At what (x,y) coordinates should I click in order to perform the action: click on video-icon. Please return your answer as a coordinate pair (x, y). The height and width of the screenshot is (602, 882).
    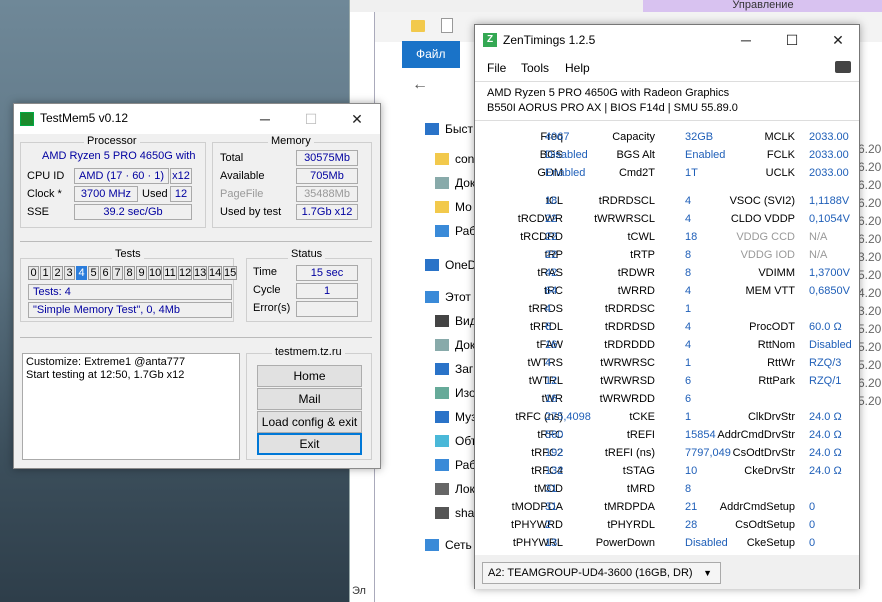
    Looking at the image, I should click on (442, 321).